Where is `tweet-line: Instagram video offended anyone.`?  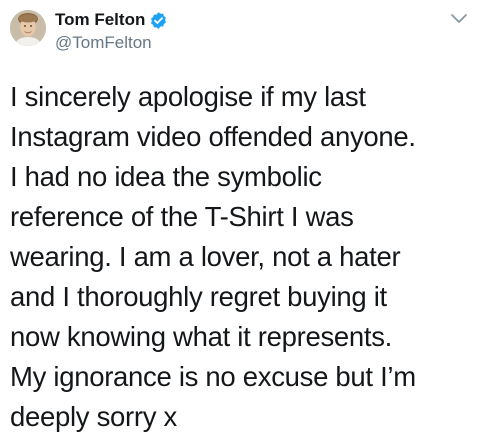
tweet-line: Instagram video offended anyone. is located at coordinates (213, 136).